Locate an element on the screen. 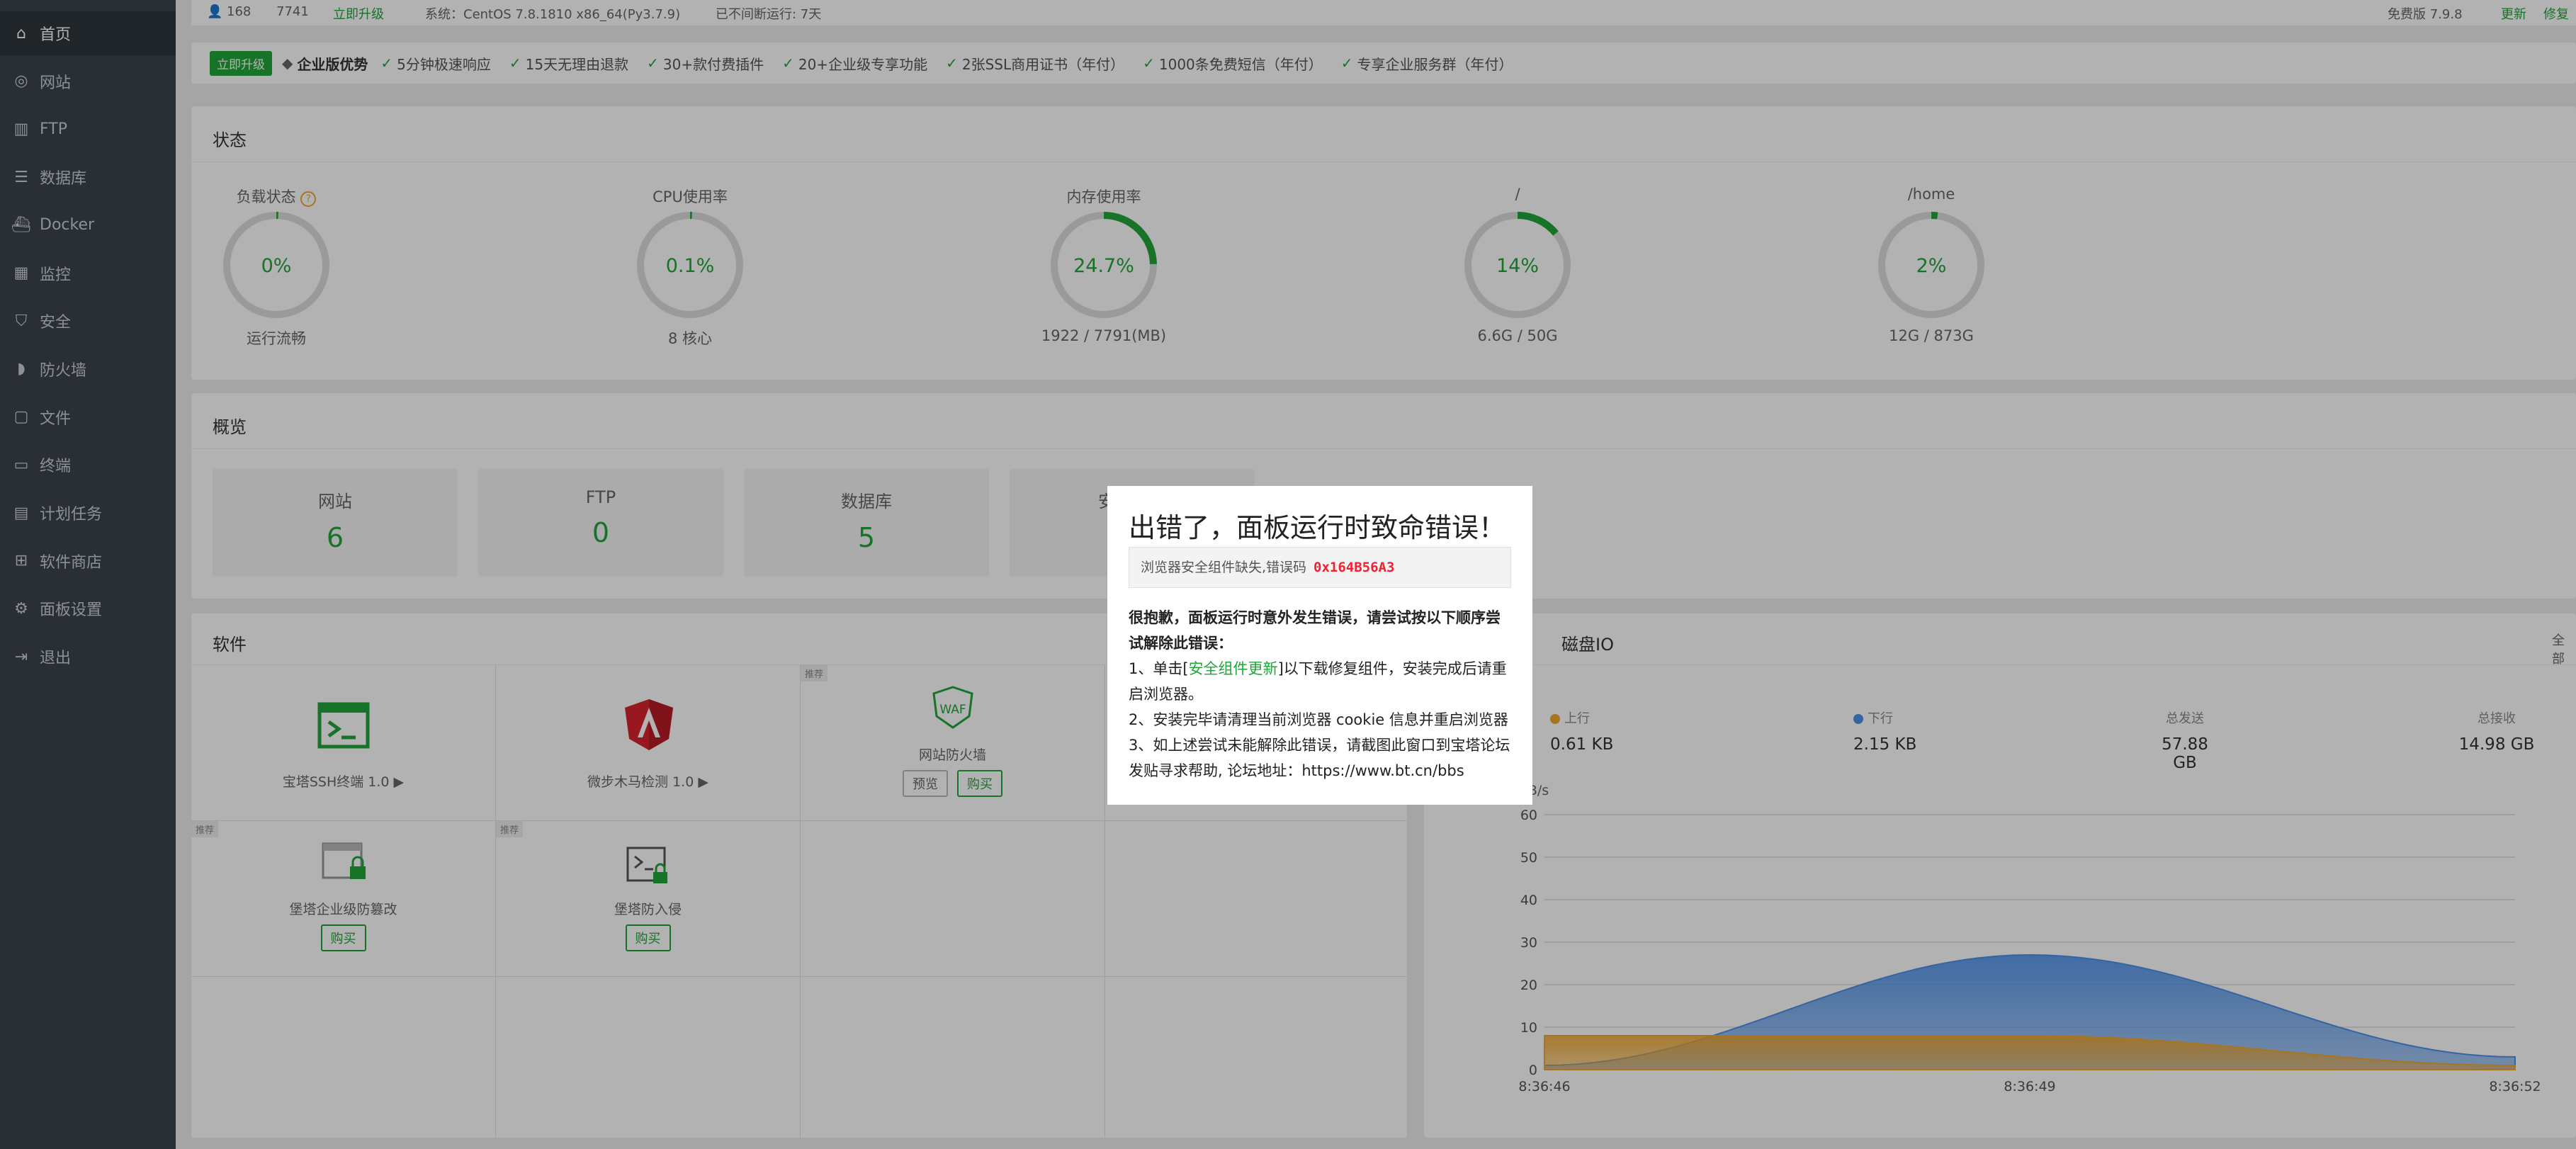 This screenshot has height=1149, width=2576. error-box: 浏览器安全组件缺失,错误码 0x164B56A3 is located at coordinates (1320, 567).